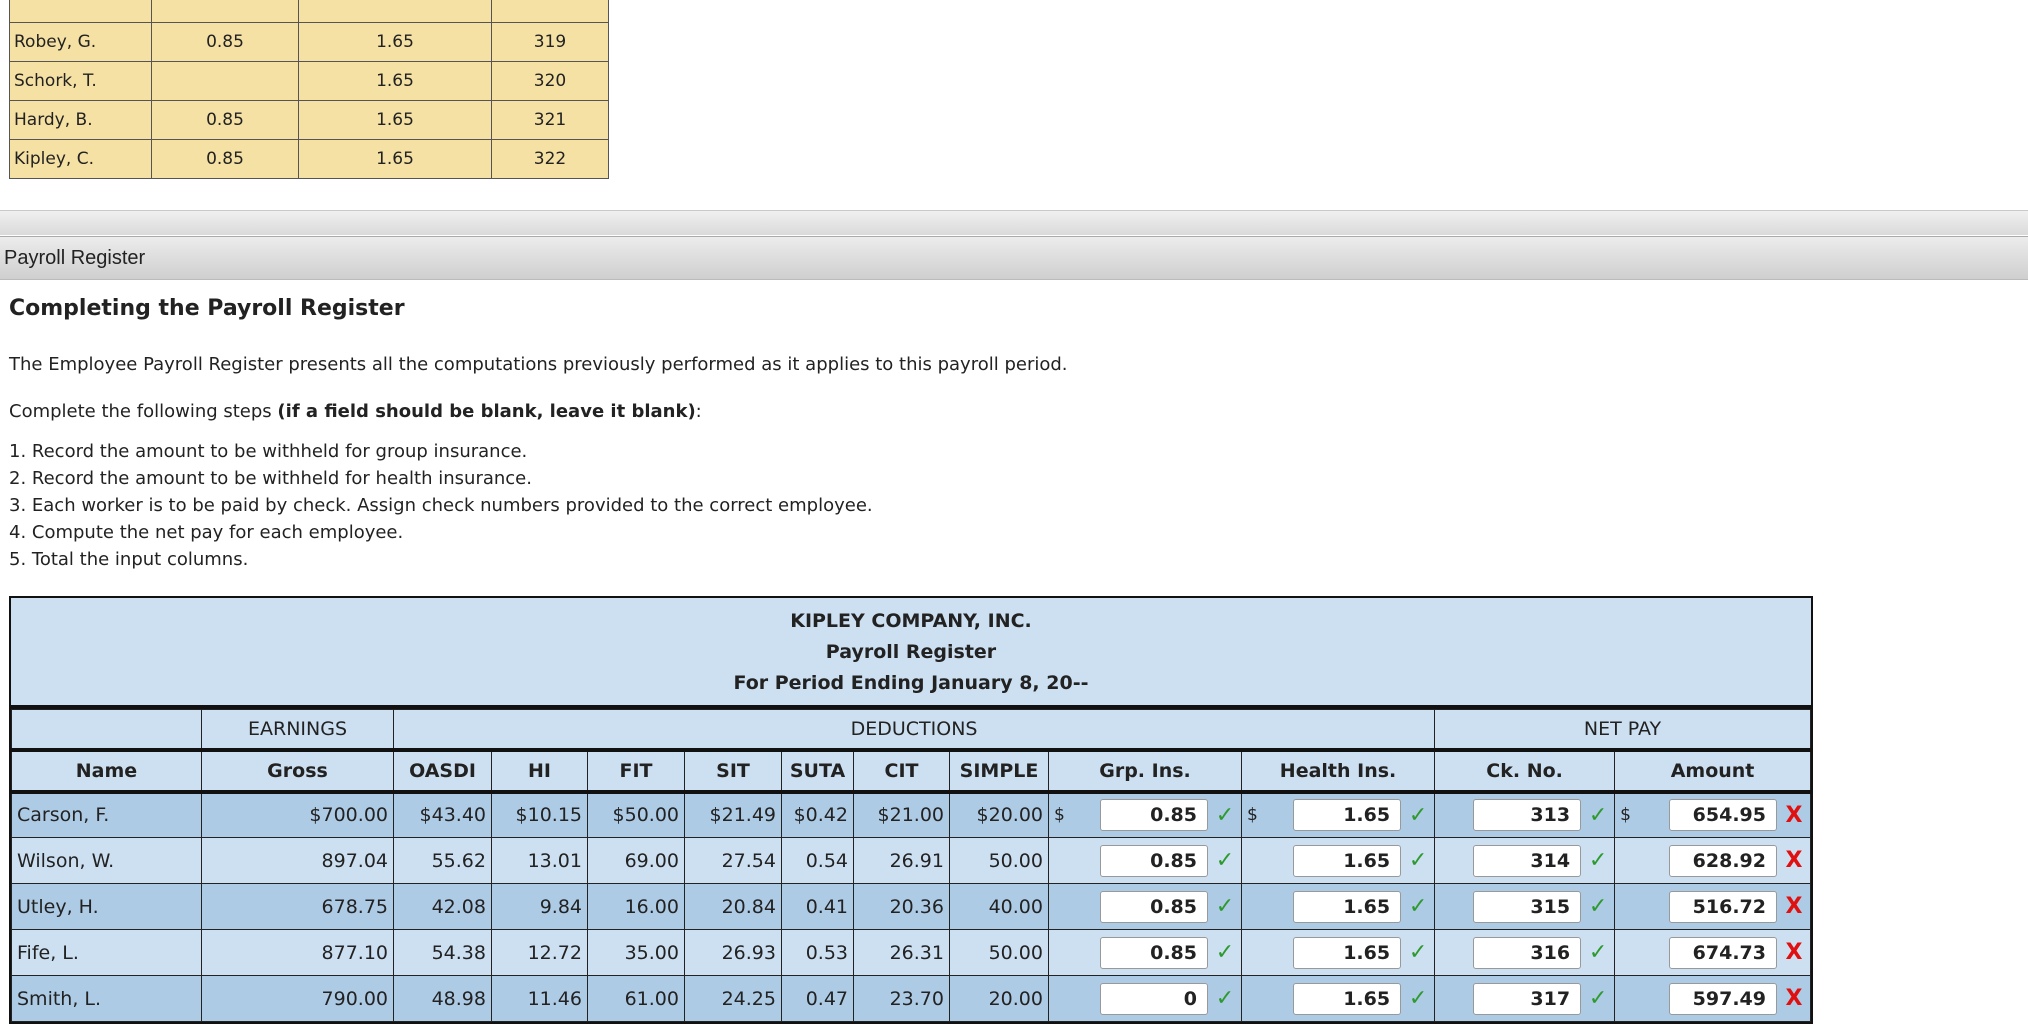 The width and height of the screenshot is (2028, 1024). Describe the element at coordinates (442, 771) in the screenshot. I see `column-header: OASDI` at that location.